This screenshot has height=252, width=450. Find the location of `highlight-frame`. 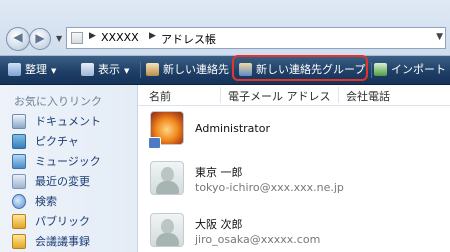

highlight-frame is located at coordinates (300, 68).